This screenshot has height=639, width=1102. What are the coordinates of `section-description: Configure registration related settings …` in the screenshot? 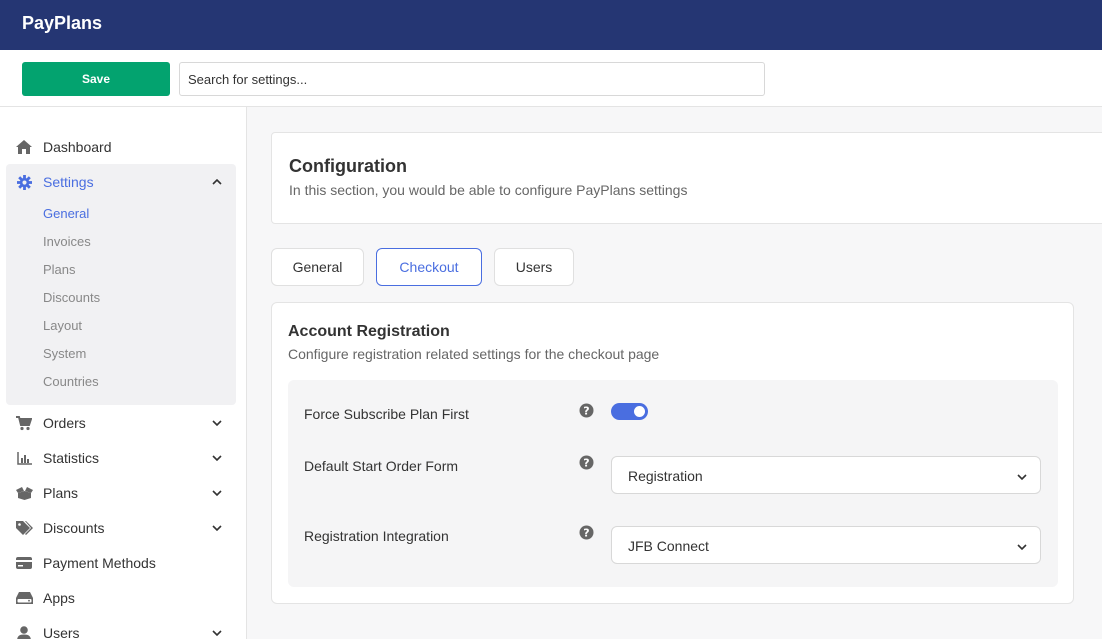 It's located at (474, 354).